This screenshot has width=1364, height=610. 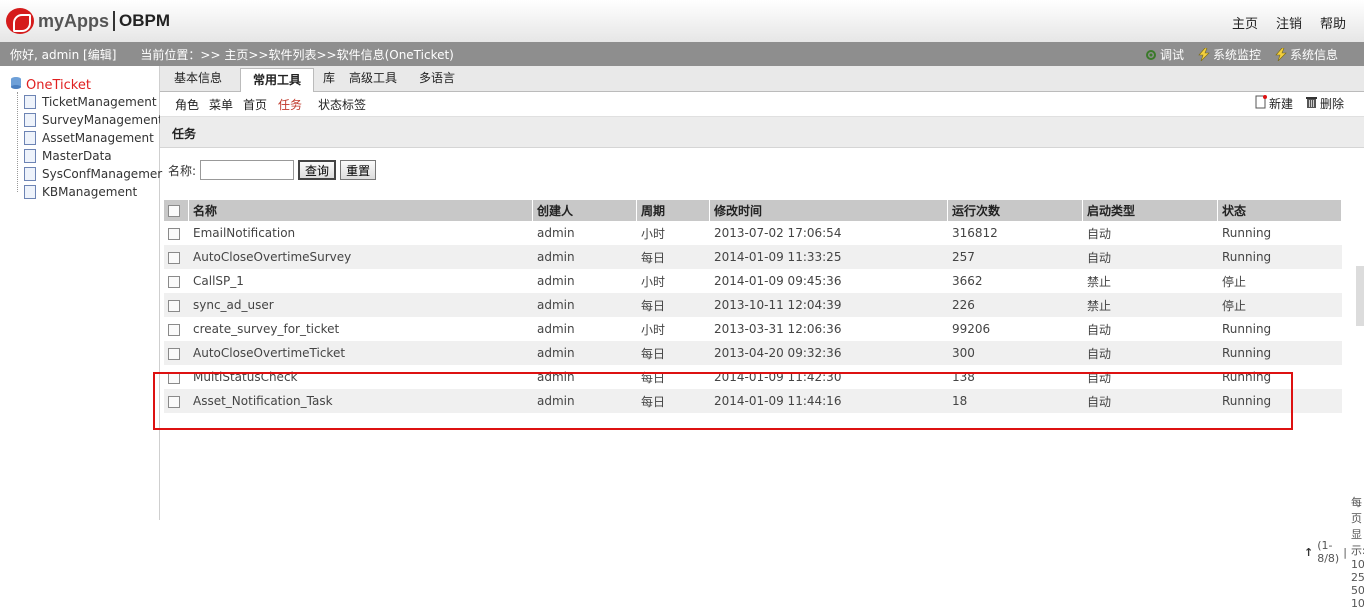 I want to click on pager-range: (1-8/8), so click(x=1328, y=552).